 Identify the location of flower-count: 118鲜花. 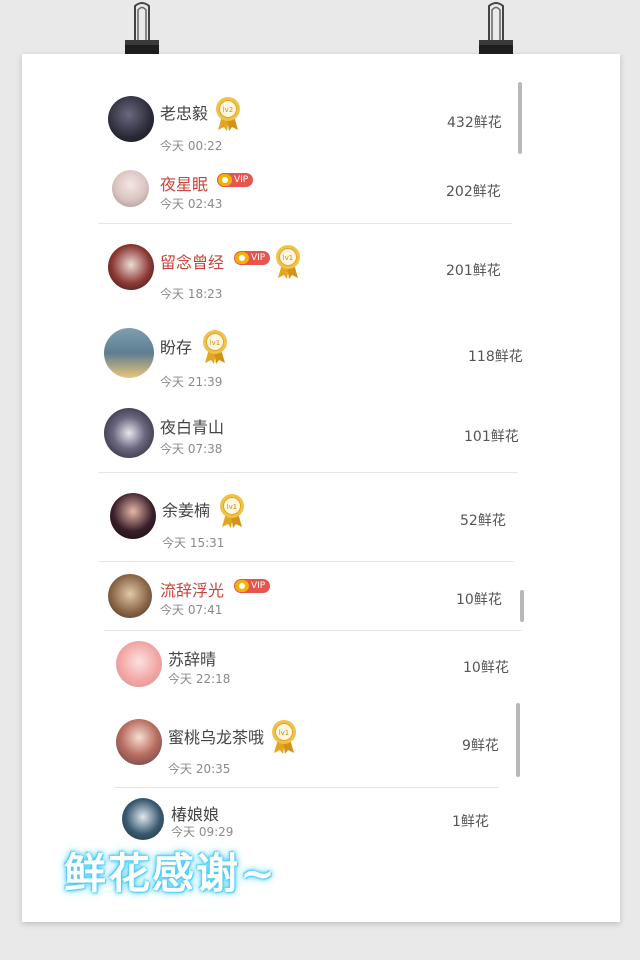
(495, 357).